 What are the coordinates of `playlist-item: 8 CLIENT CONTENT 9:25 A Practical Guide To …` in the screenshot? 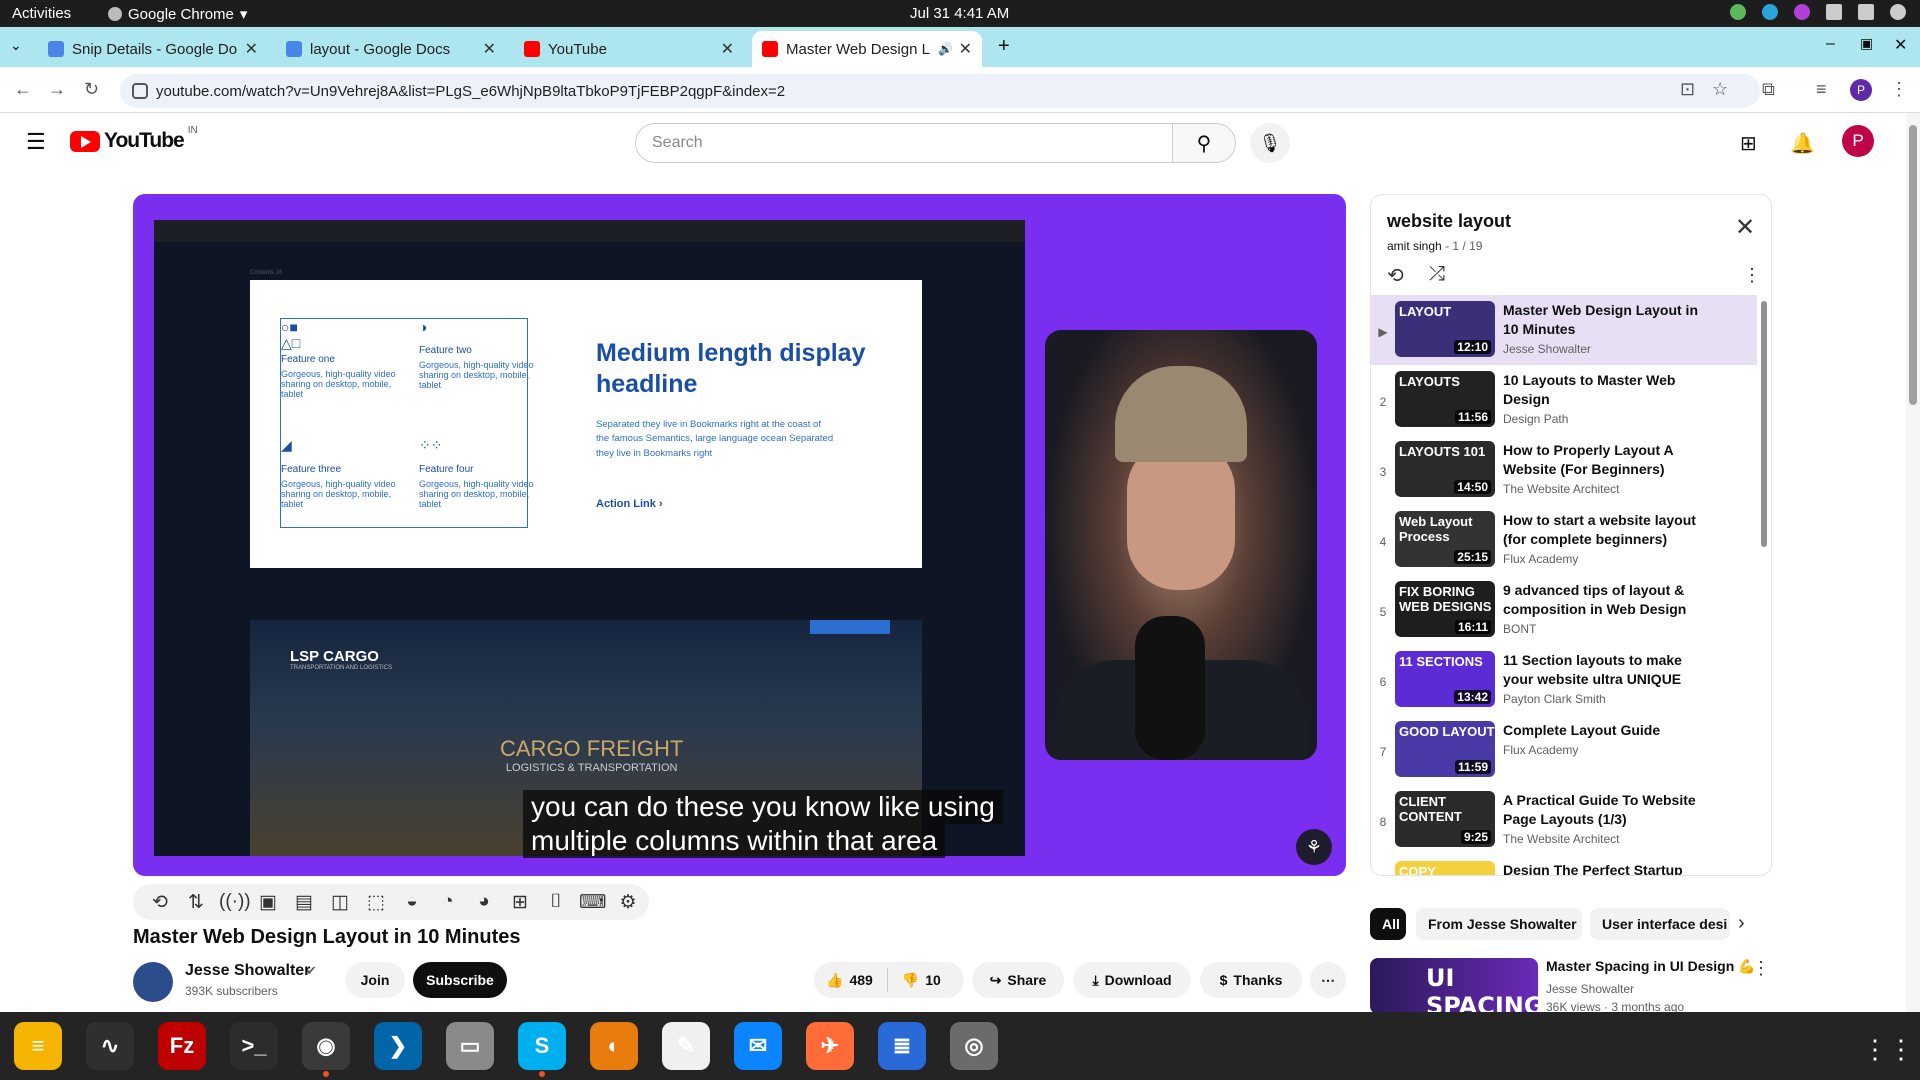 It's located at (1564, 820).